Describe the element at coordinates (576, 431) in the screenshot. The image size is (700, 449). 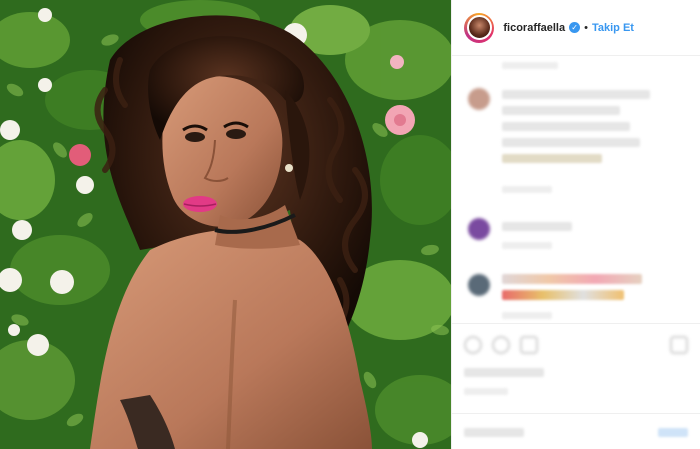
I see `add-comment-bar` at that location.